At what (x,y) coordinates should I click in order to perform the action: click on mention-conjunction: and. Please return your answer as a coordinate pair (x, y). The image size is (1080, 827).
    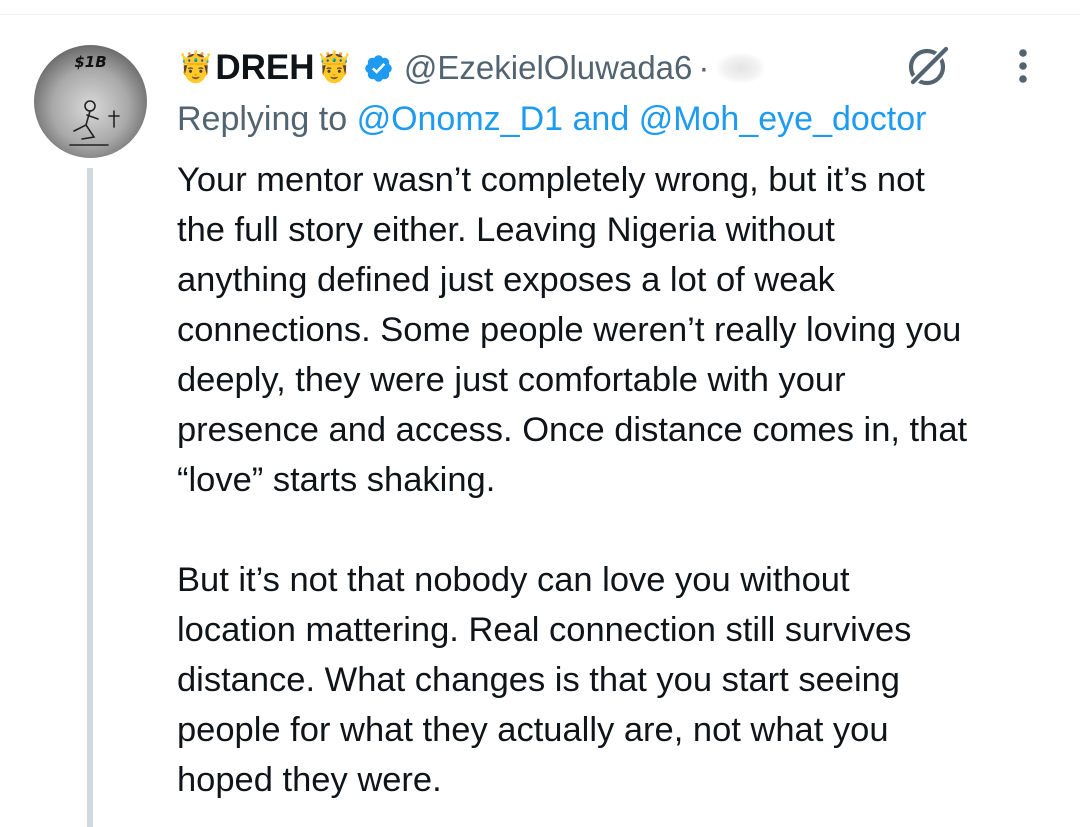
    Looking at the image, I should click on (601, 119).